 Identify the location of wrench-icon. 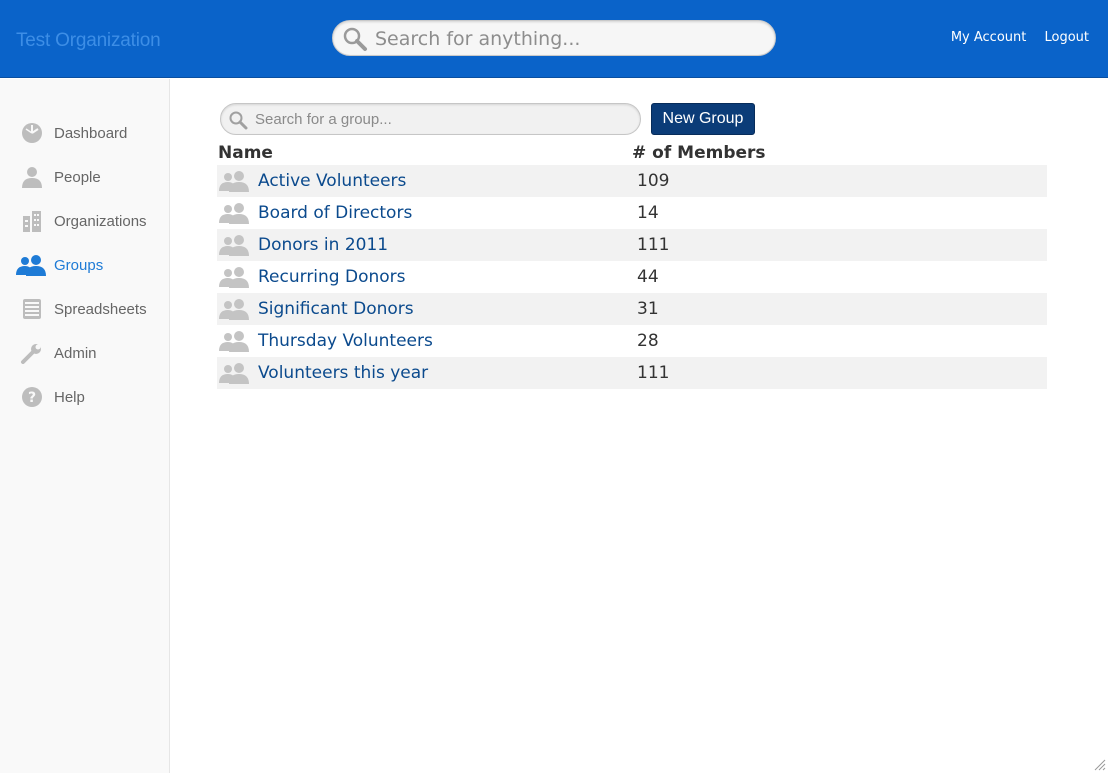
(31, 354).